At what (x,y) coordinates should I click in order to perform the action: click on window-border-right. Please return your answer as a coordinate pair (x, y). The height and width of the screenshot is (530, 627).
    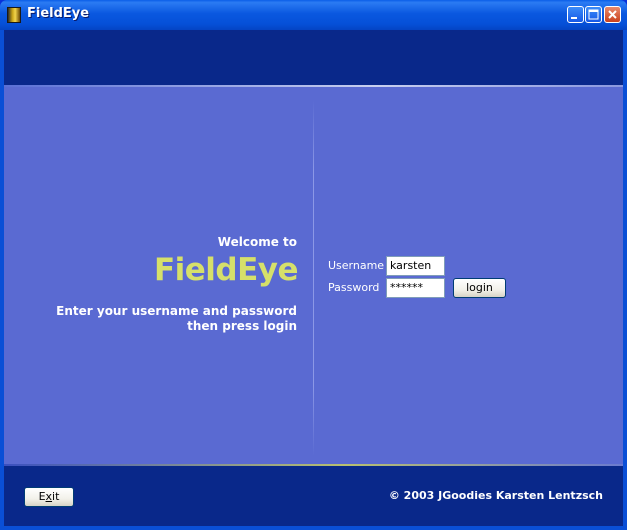
    Looking at the image, I should click on (625, 280).